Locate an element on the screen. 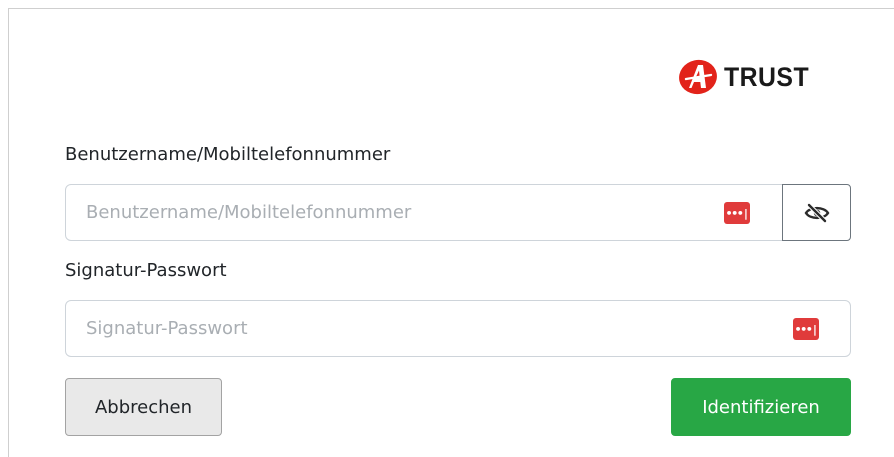 This screenshot has width=894, height=457. a-trust-logo-mark-icon is located at coordinates (698, 77).